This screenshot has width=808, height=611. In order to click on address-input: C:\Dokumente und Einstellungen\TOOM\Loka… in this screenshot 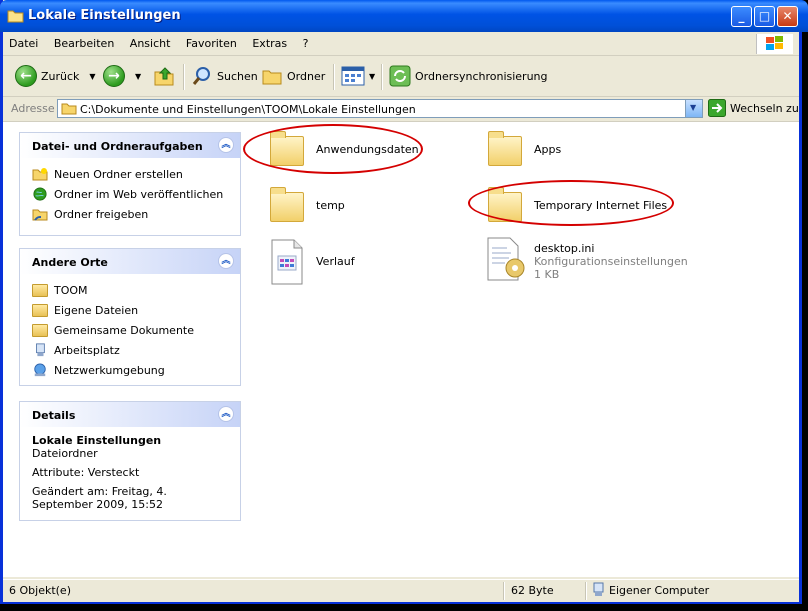, I will do `click(380, 108)`.